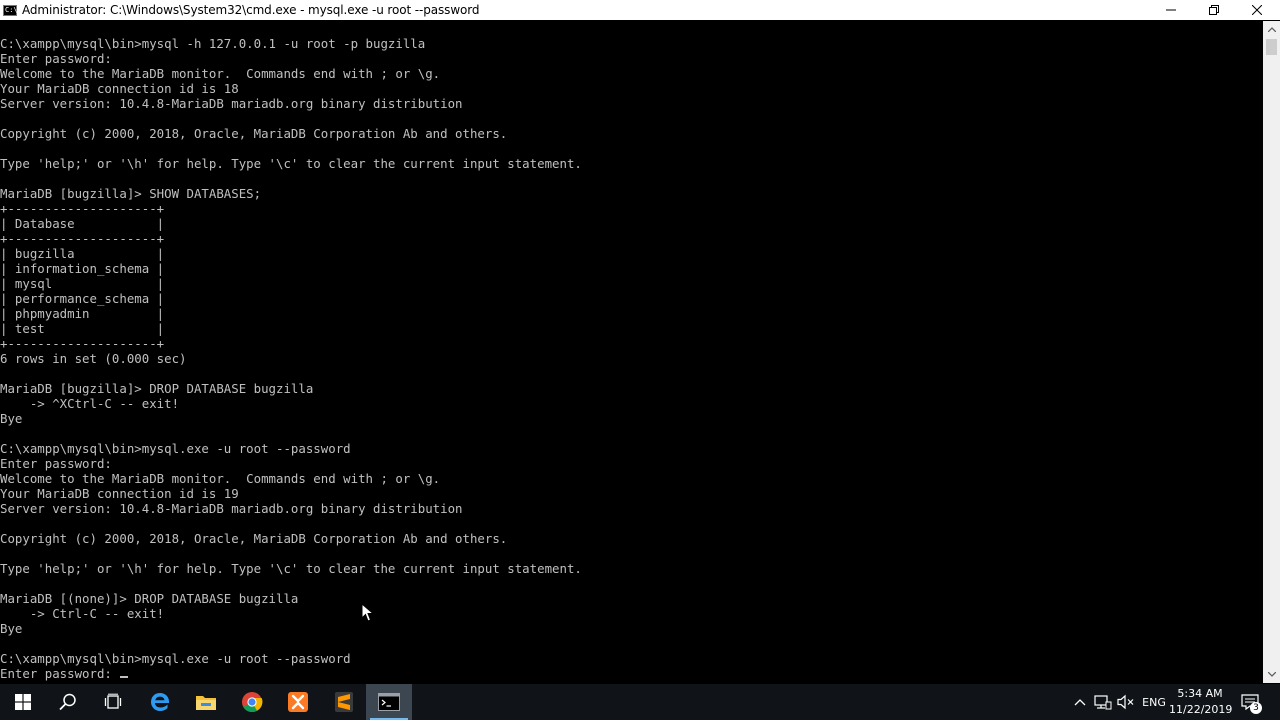  What do you see at coordinates (131, 193) in the screenshot?
I see `console-line: MariaDB [bugzilla]> SHOW DATABASES;` at bounding box center [131, 193].